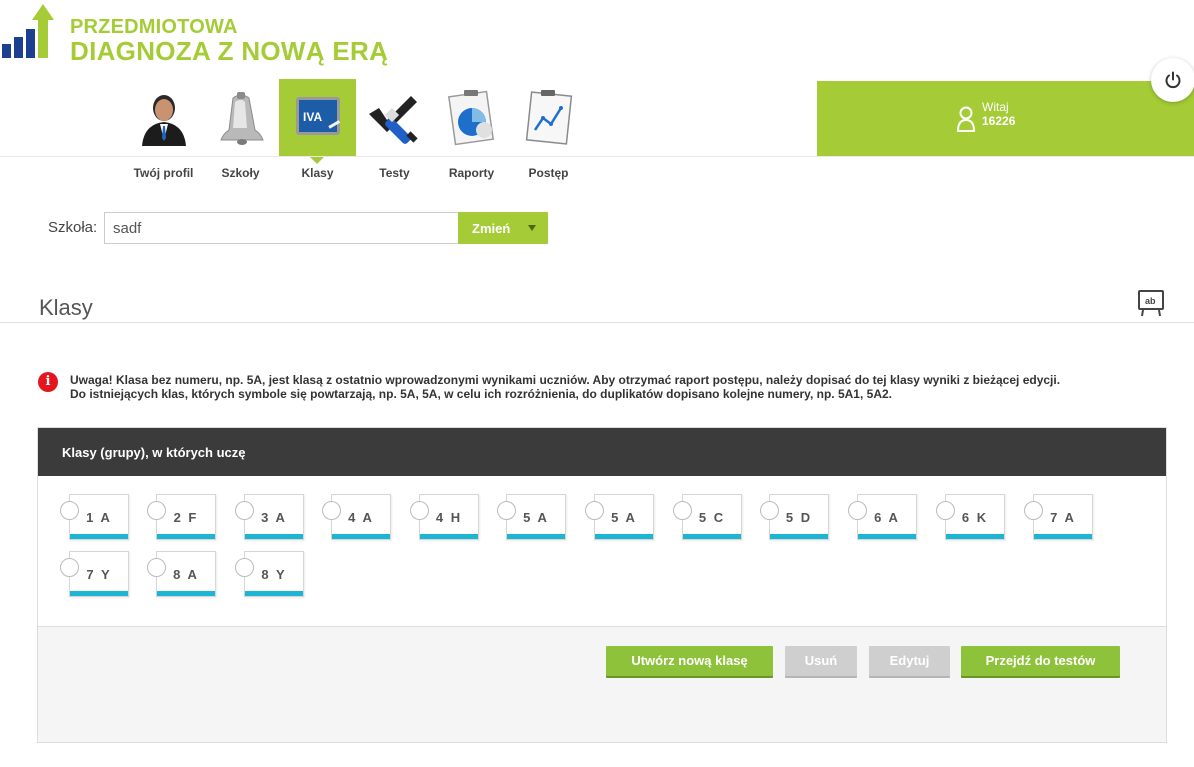  I want to click on class-label: 6 A, so click(887, 517).